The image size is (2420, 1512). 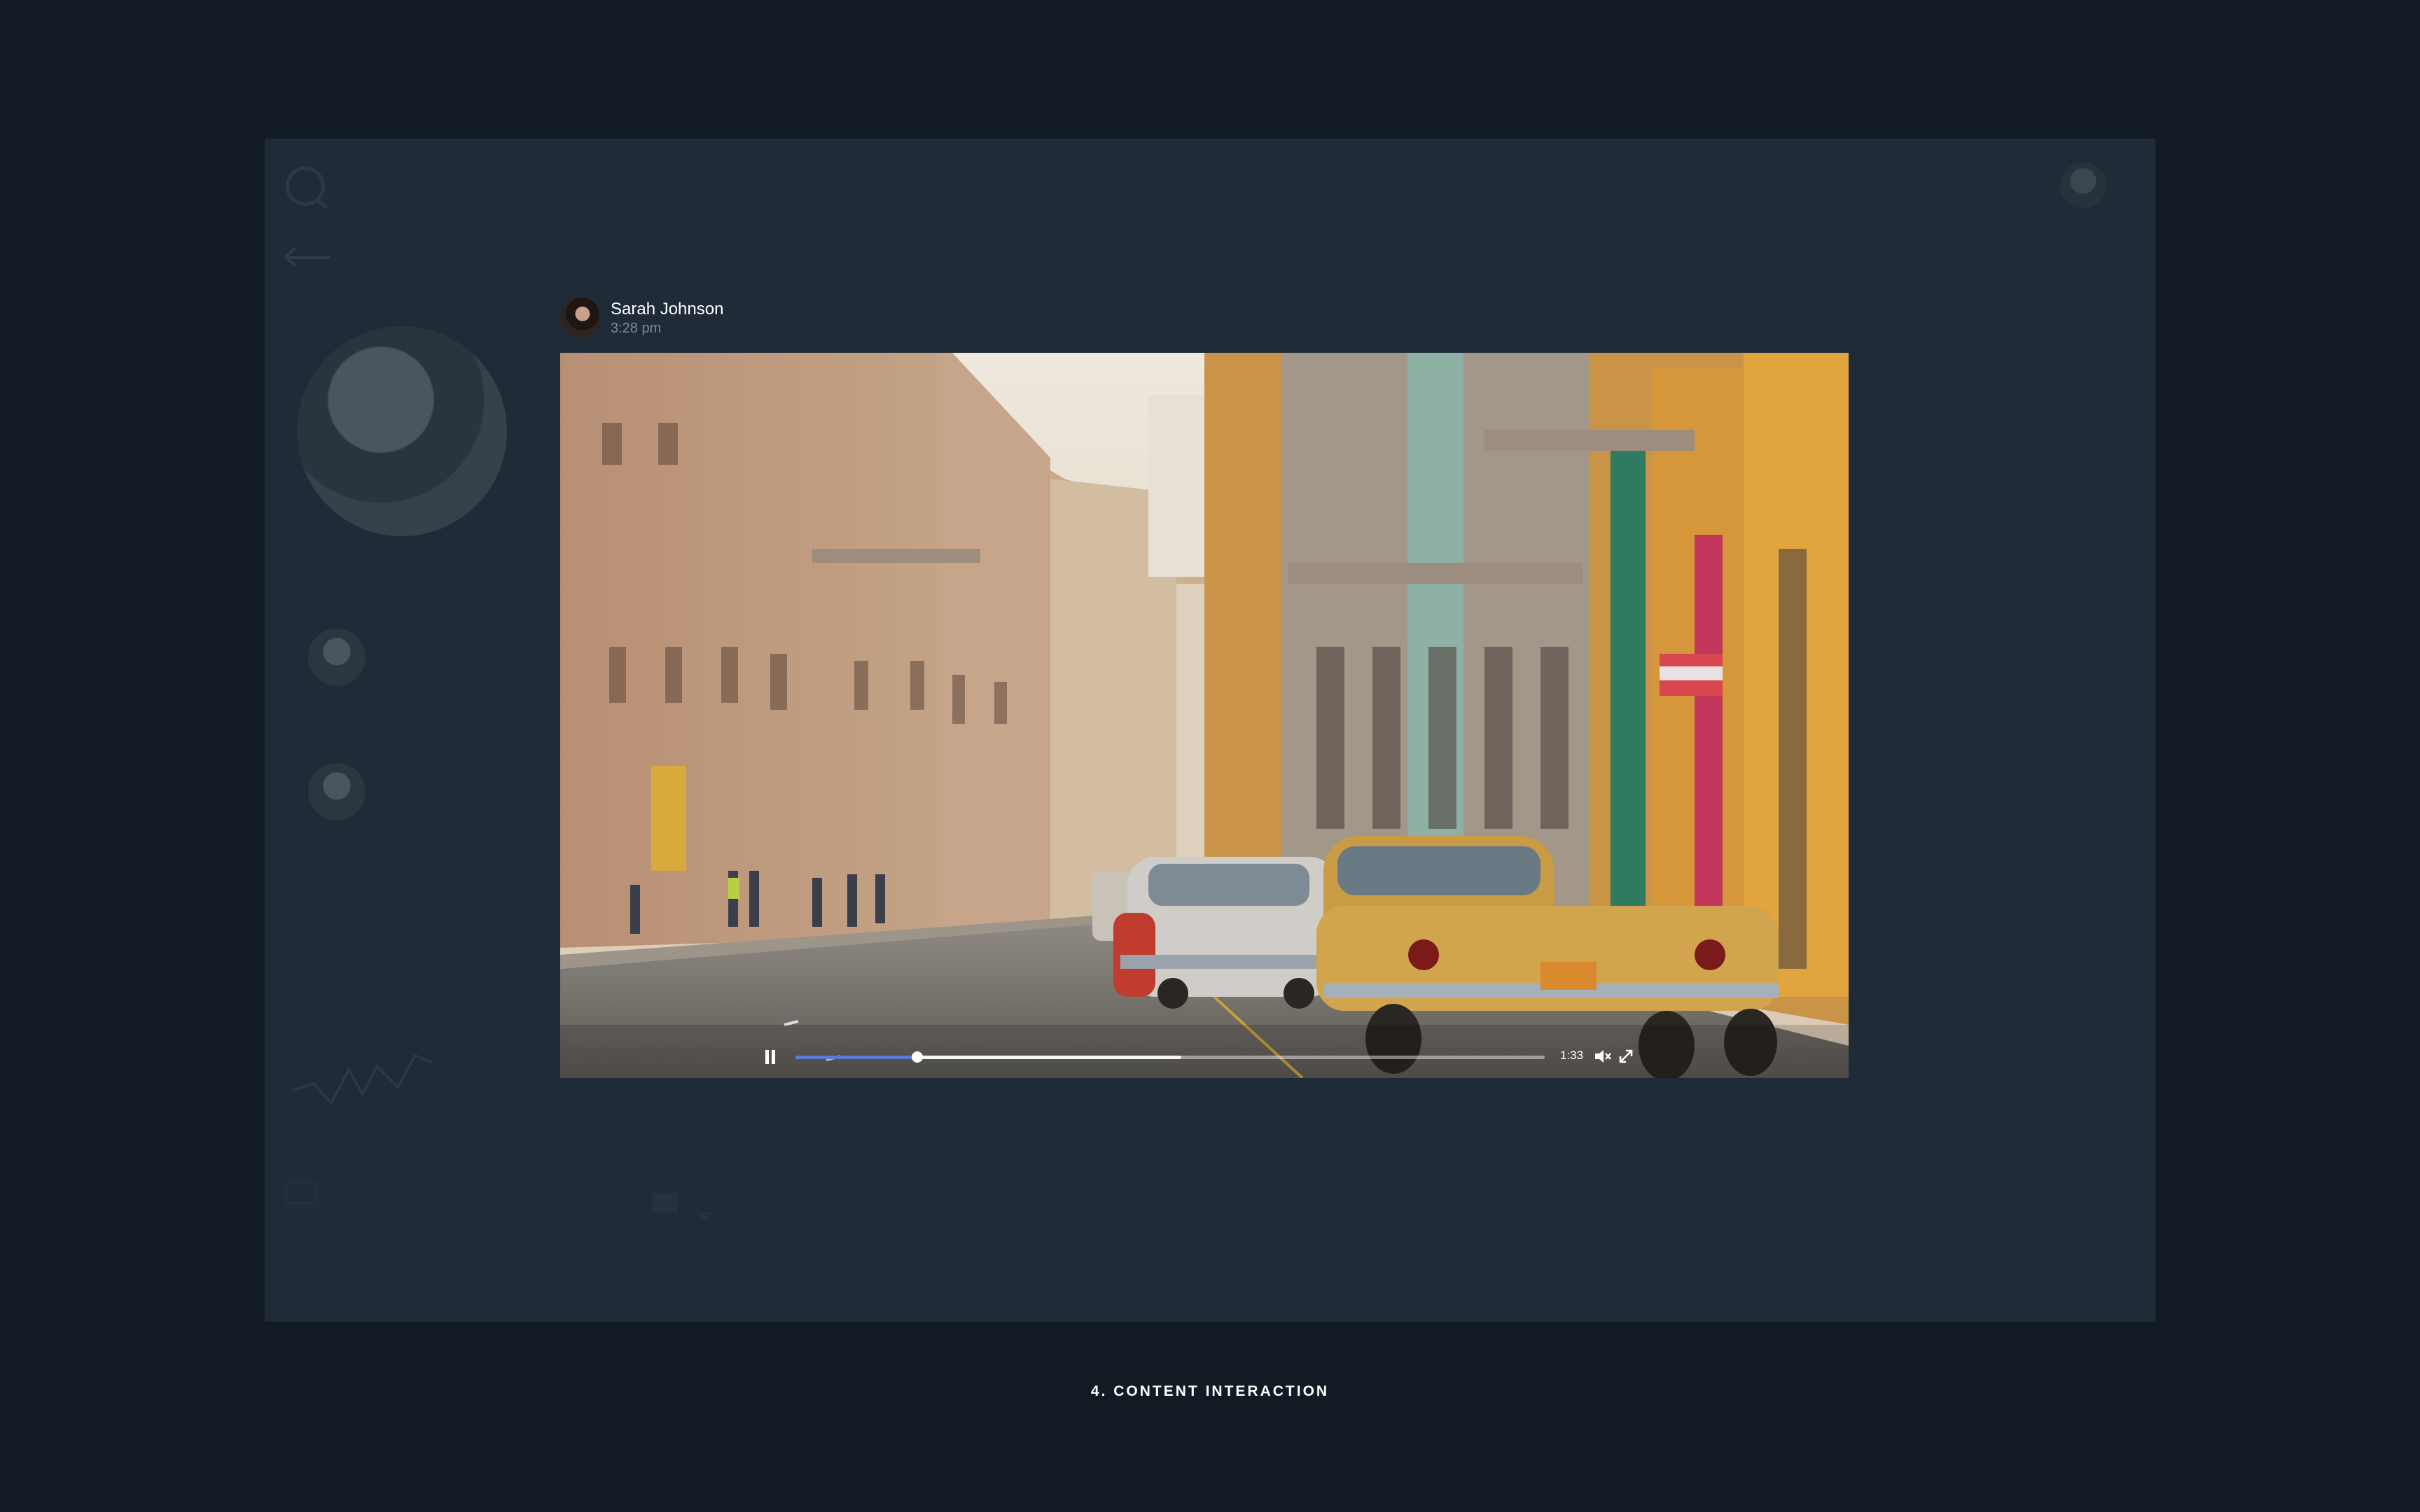 I want to click on time-display: 1:33, so click(x=1572, y=1055).